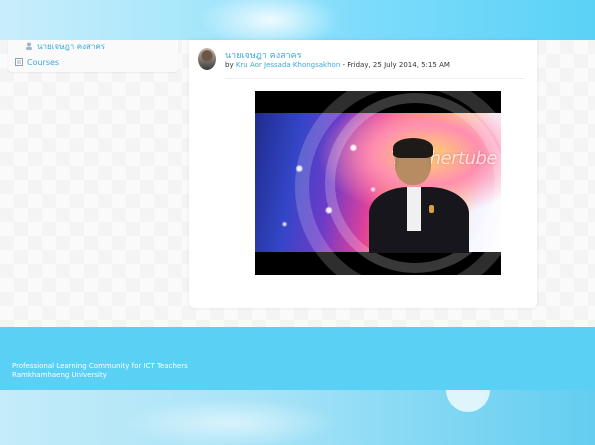 The height and width of the screenshot is (445, 595). Describe the element at coordinates (28, 46) in the screenshot. I see `user-icon` at that location.